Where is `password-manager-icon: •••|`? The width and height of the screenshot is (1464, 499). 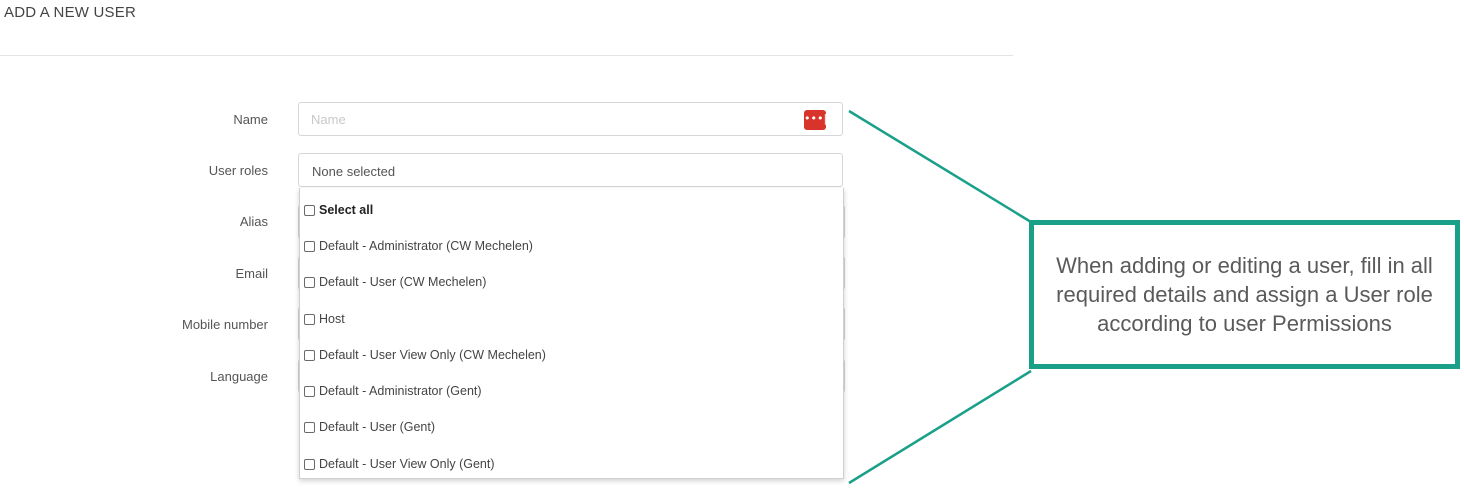 password-manager-icon: •••| is located at coordinates (815, 120).